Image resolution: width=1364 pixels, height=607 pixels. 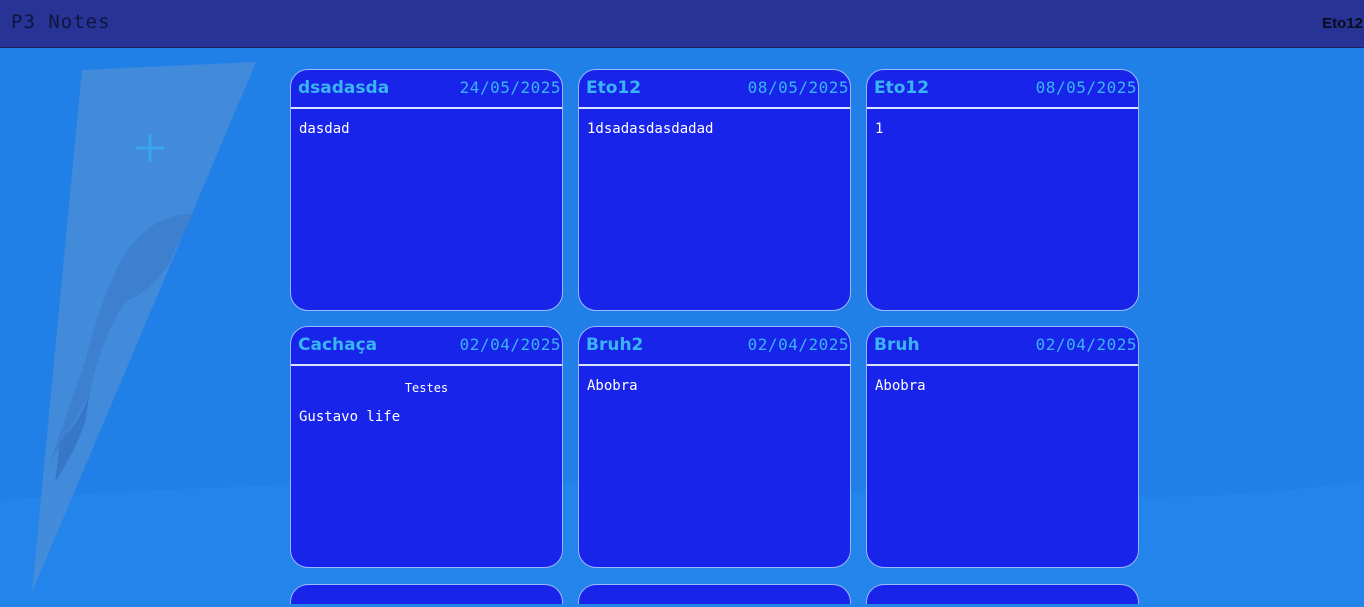 I want to click on user-name: Eto12, so click(x=1342, y=23).